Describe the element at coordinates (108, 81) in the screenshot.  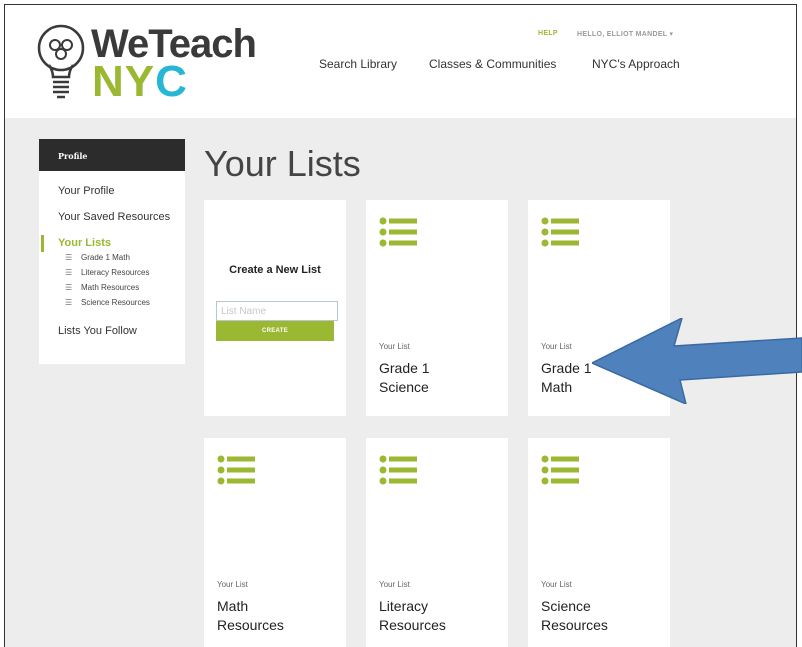
I see `logo-letter-n: N` at that location.